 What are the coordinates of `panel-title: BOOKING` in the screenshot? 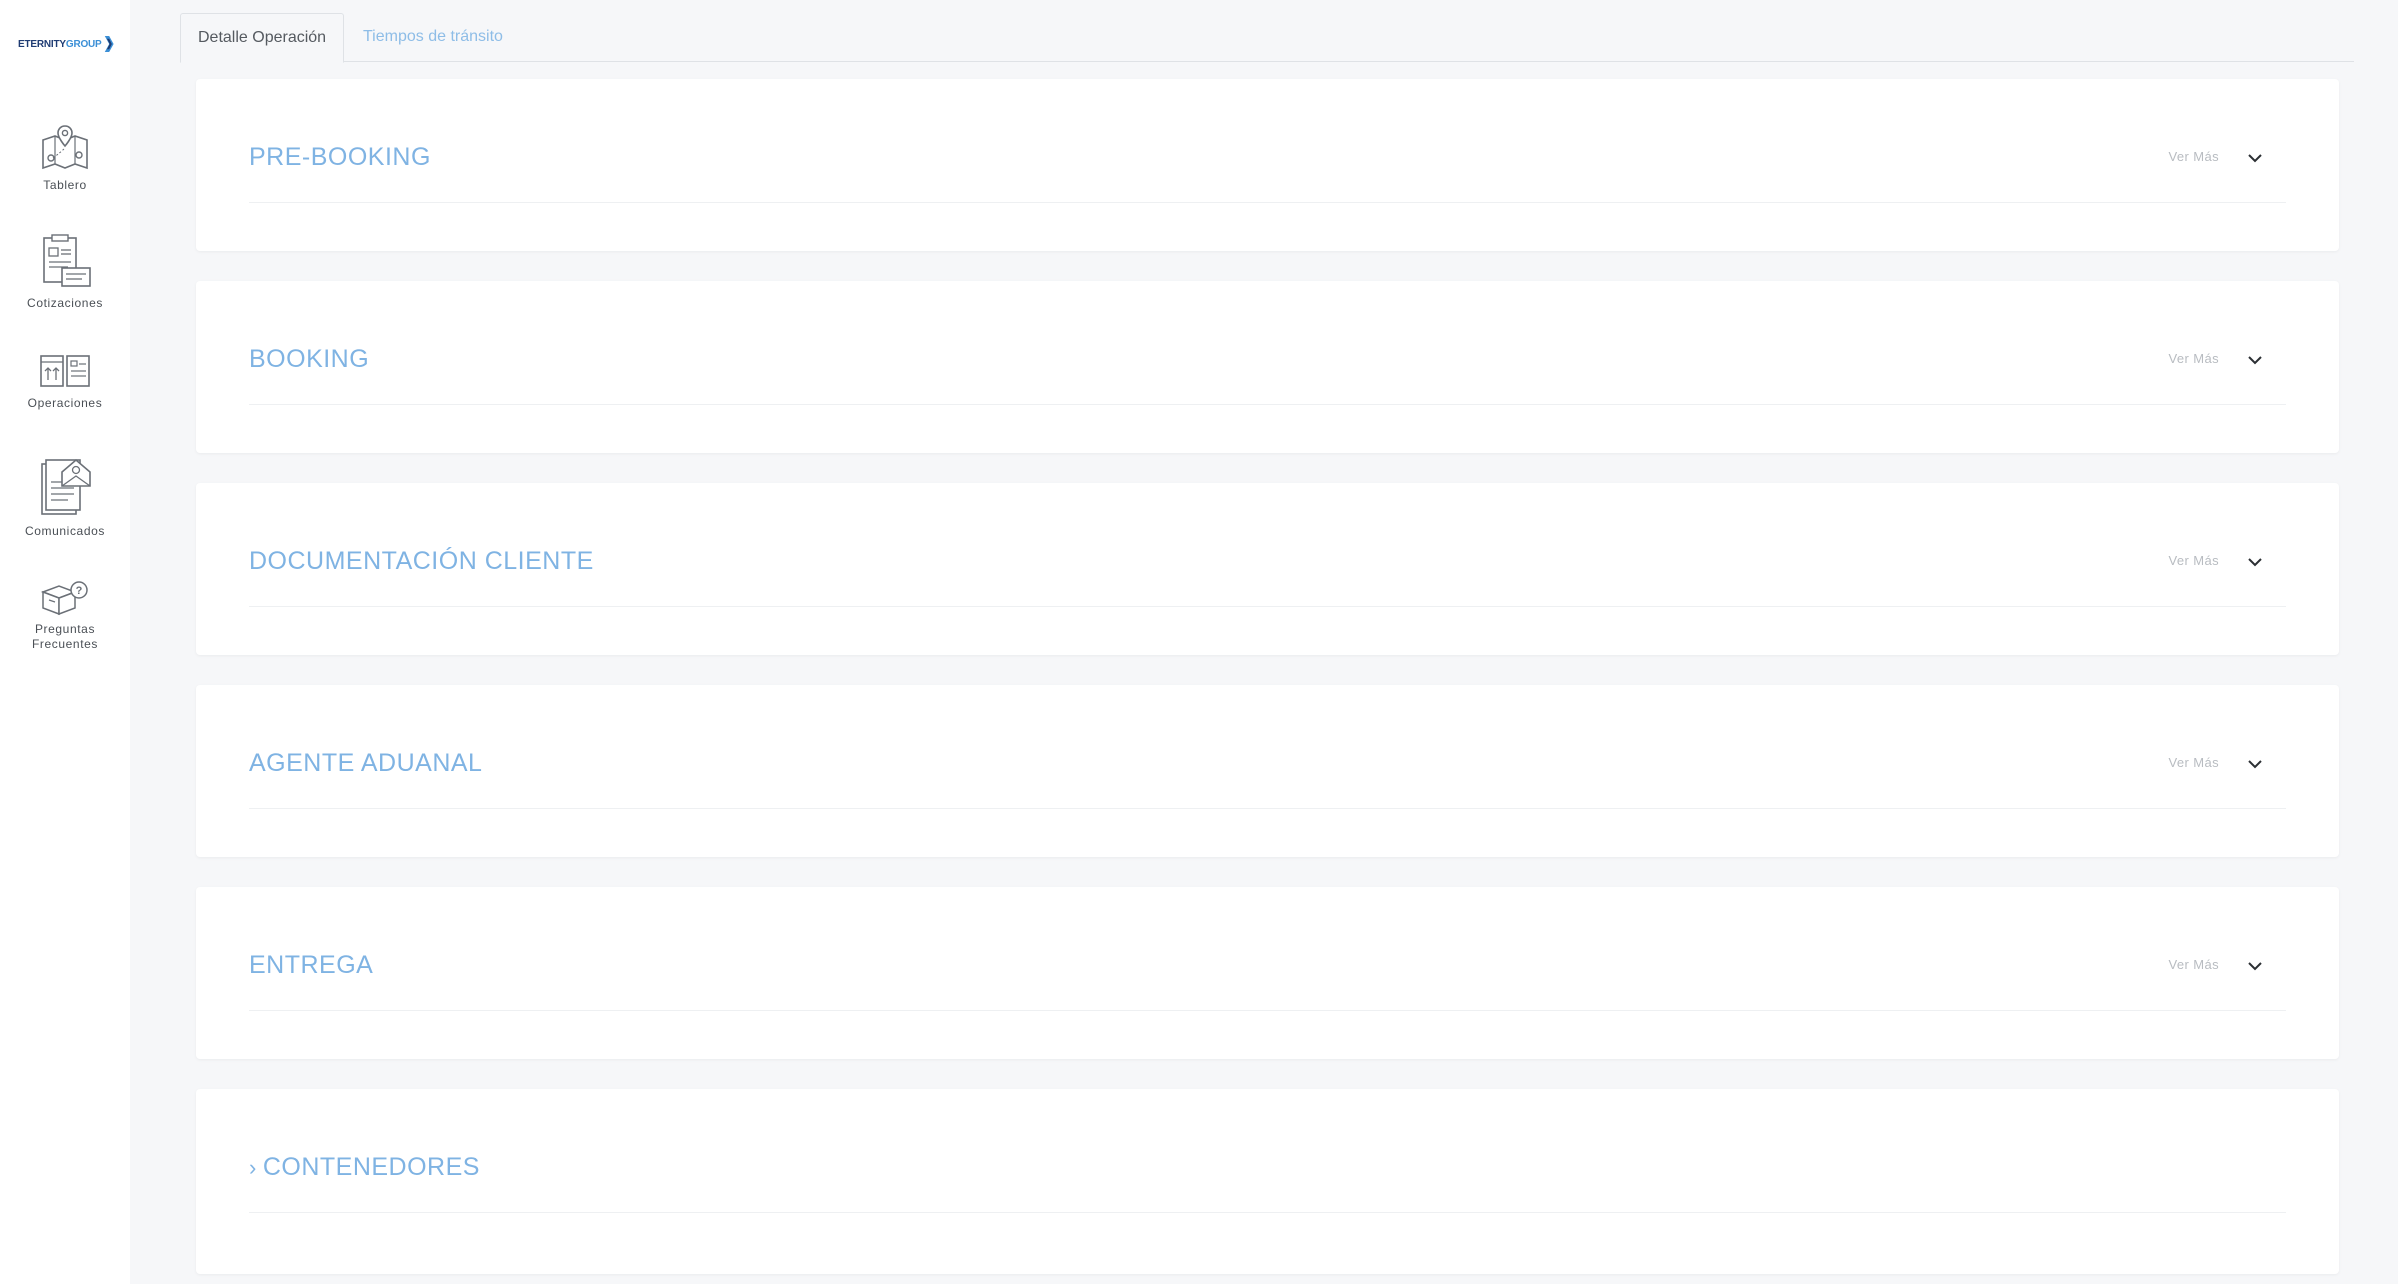 It's located at (309, 359).